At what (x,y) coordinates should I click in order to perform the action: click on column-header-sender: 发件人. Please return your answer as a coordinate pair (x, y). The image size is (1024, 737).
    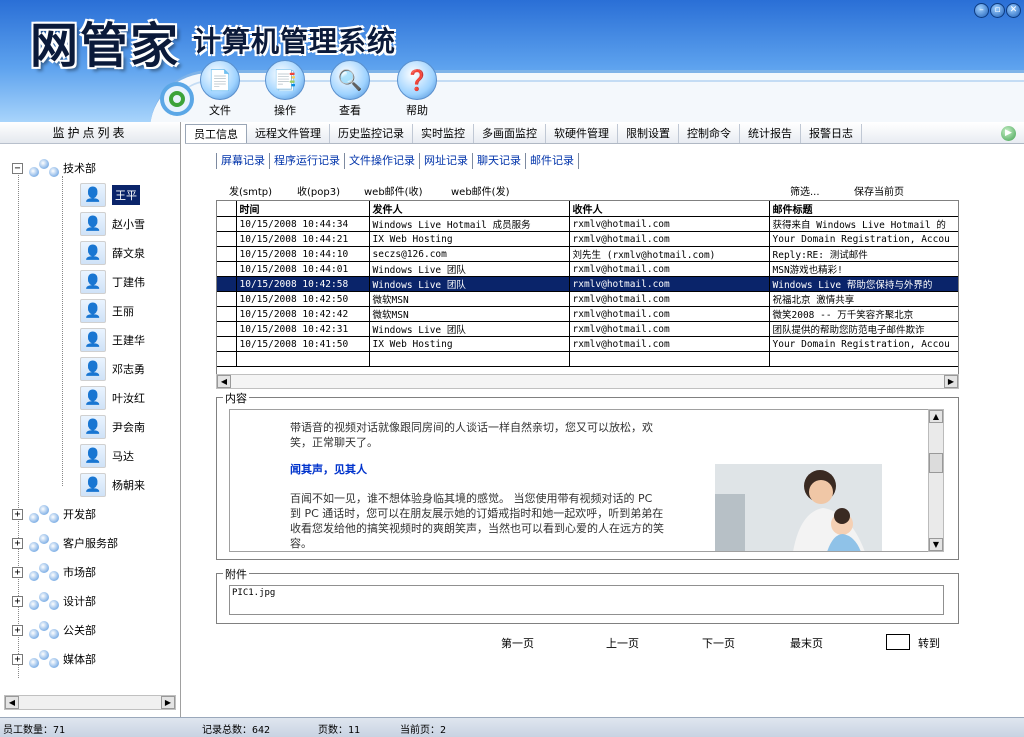
    Looking at the image, I should click on (469, 209).